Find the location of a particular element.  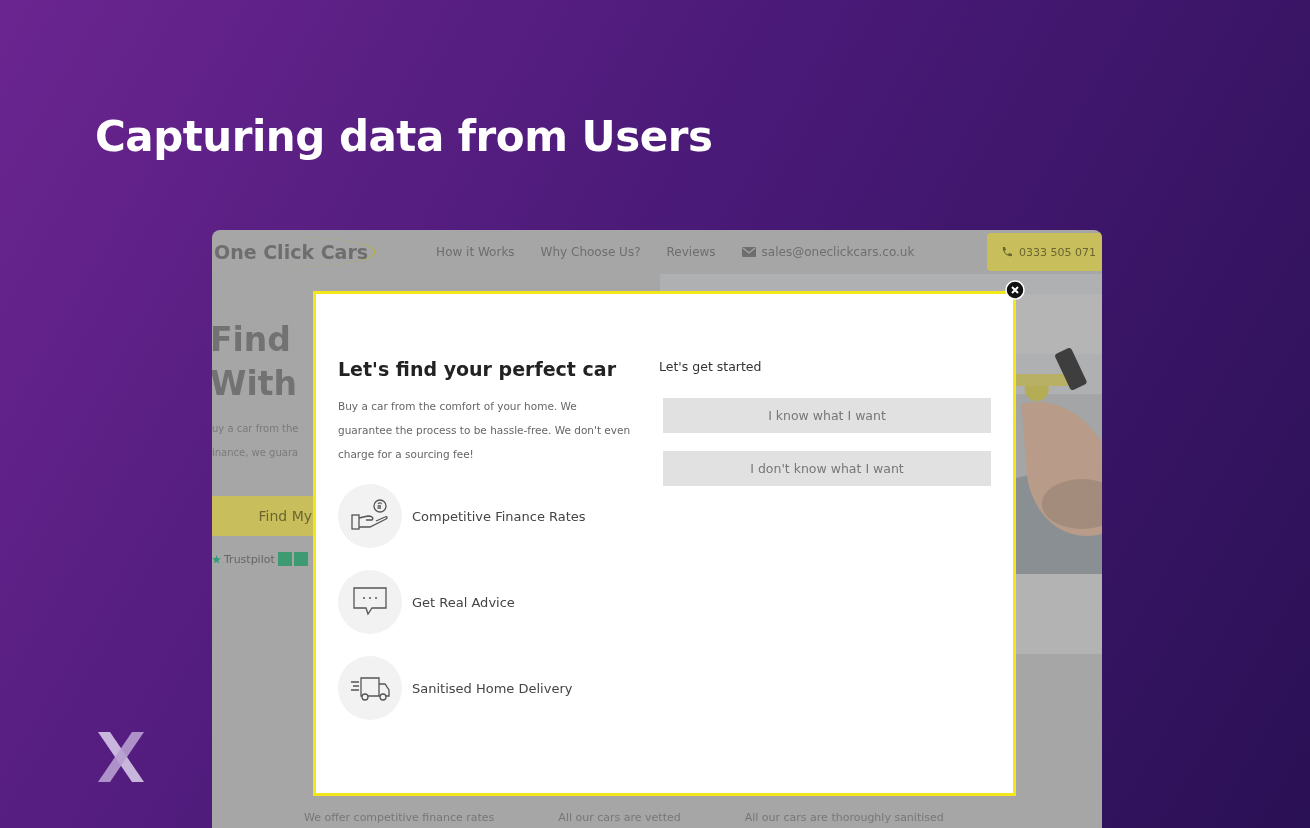

modal-title: Let's find your perfect car is located at coordinates (477, 369).